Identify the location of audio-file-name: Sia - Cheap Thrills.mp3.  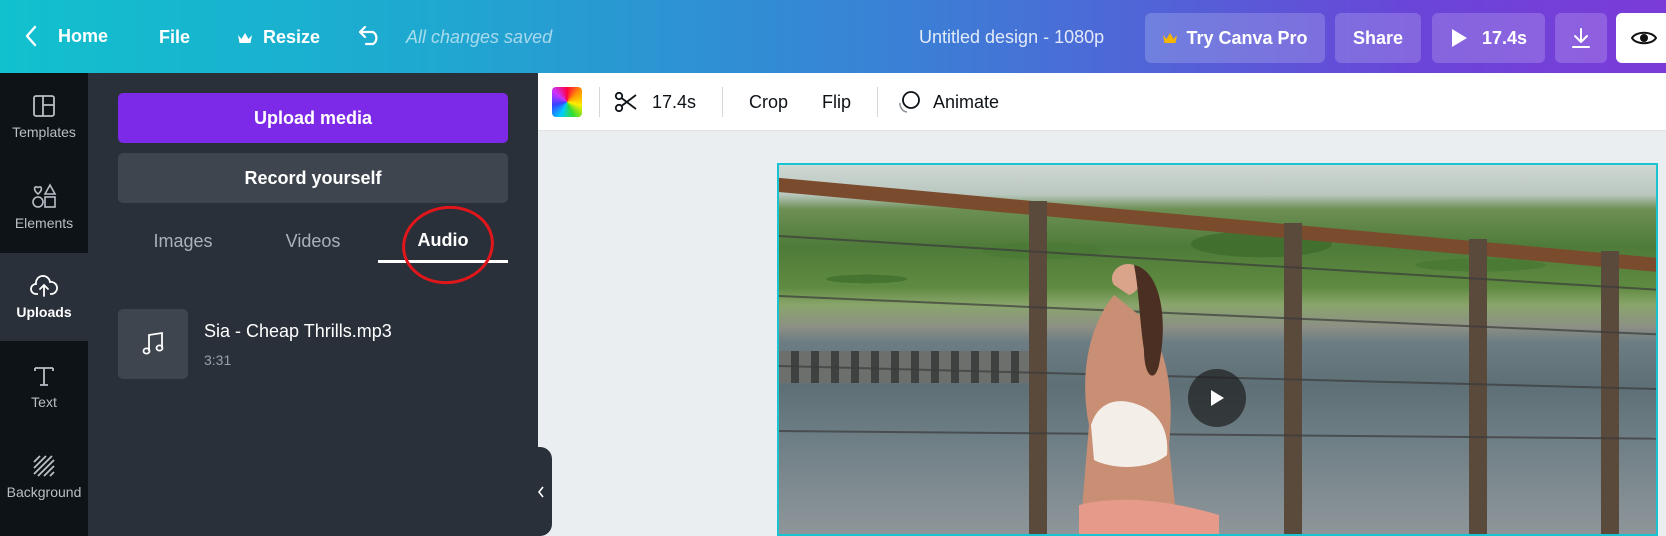
(298, 331).